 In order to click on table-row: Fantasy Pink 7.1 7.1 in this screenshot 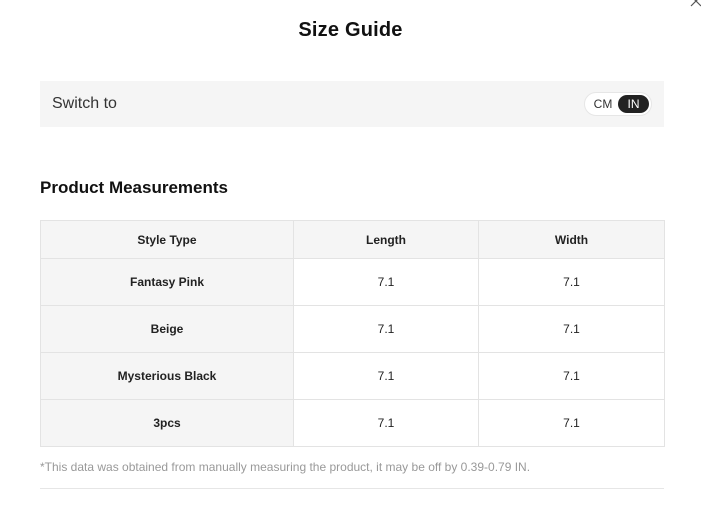, I will do `click(352, 282)`.